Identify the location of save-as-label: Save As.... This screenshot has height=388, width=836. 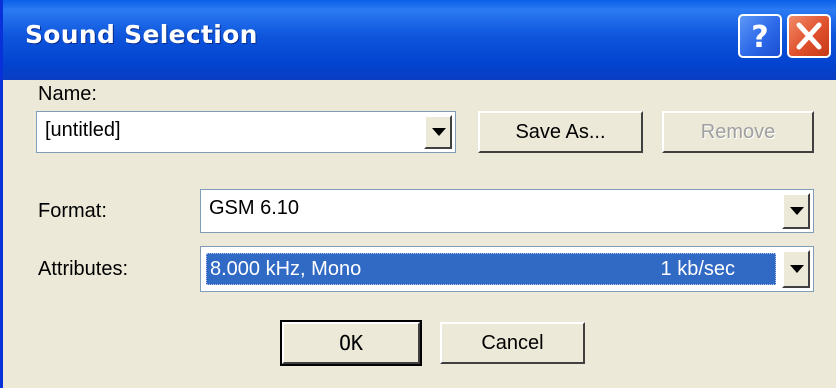
(560, 132).